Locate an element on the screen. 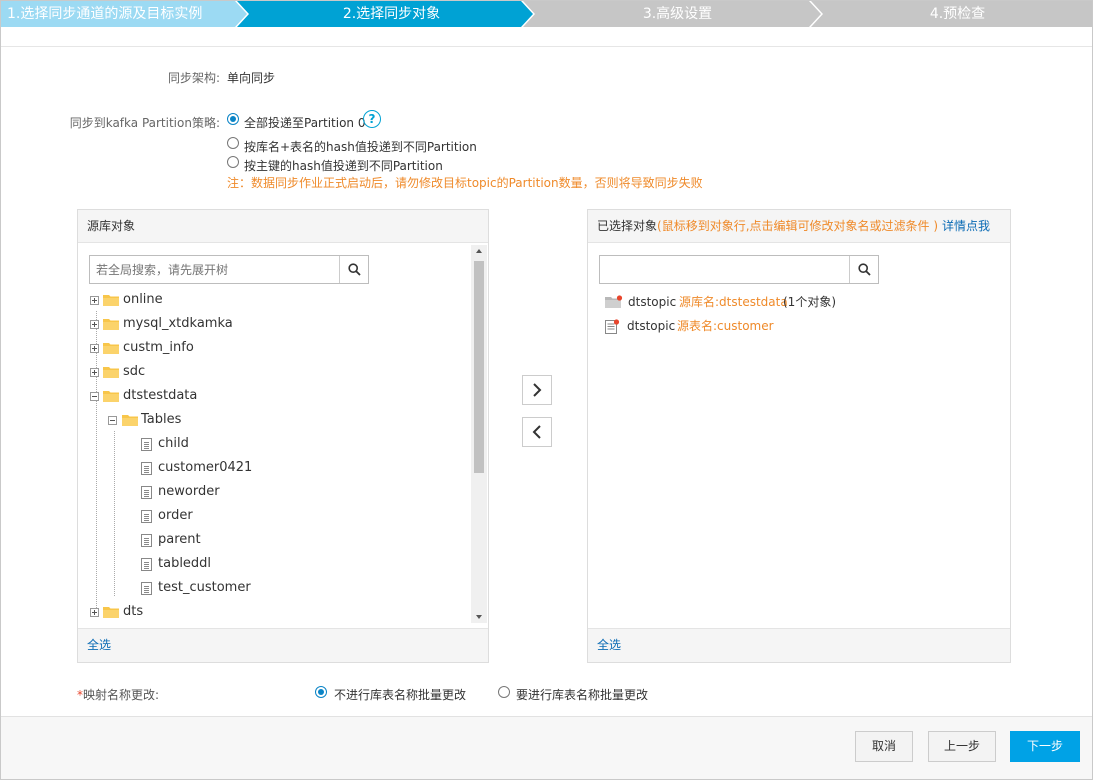 This screenshot has width=1093, height=780. scrollbar-thumb is located at coordinates (479, 367).